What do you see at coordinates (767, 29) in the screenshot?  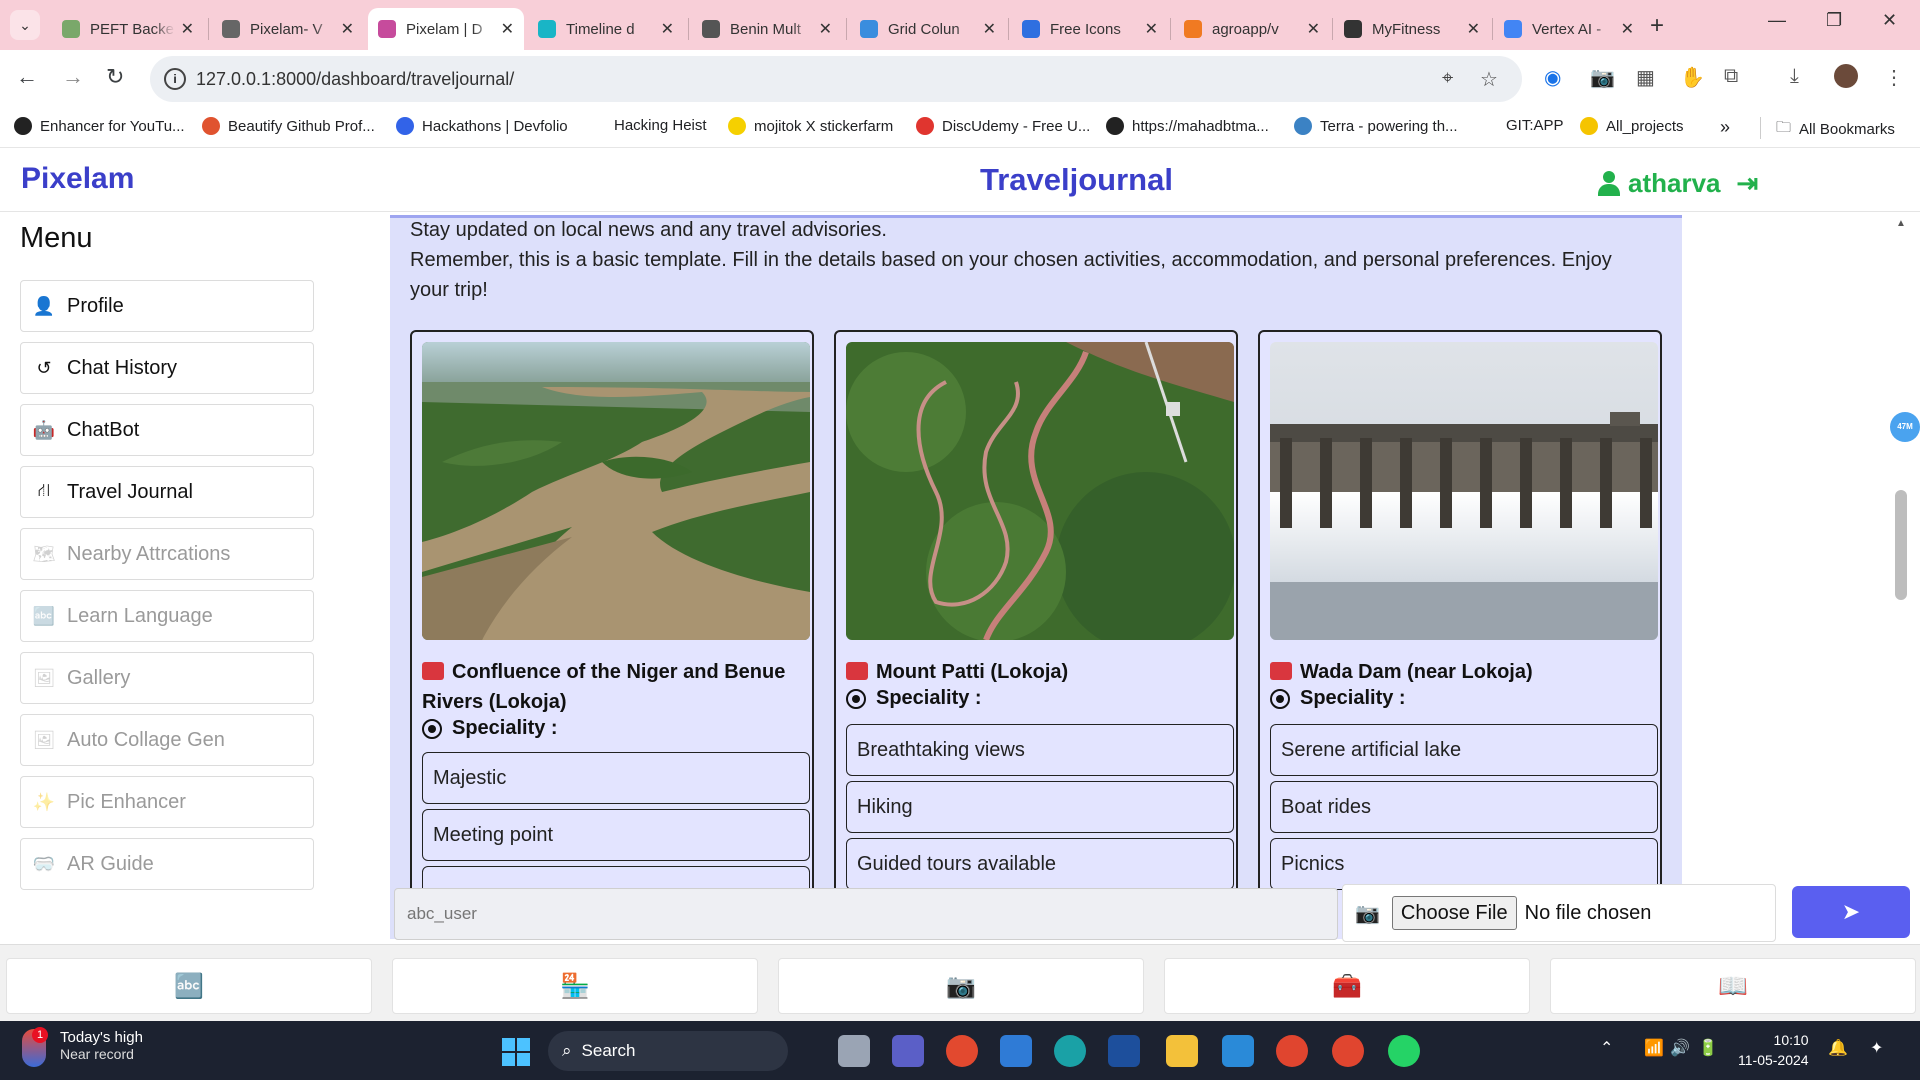 I see `browser-tab: Benin Mult ✕` at bounding box center [767, 29].